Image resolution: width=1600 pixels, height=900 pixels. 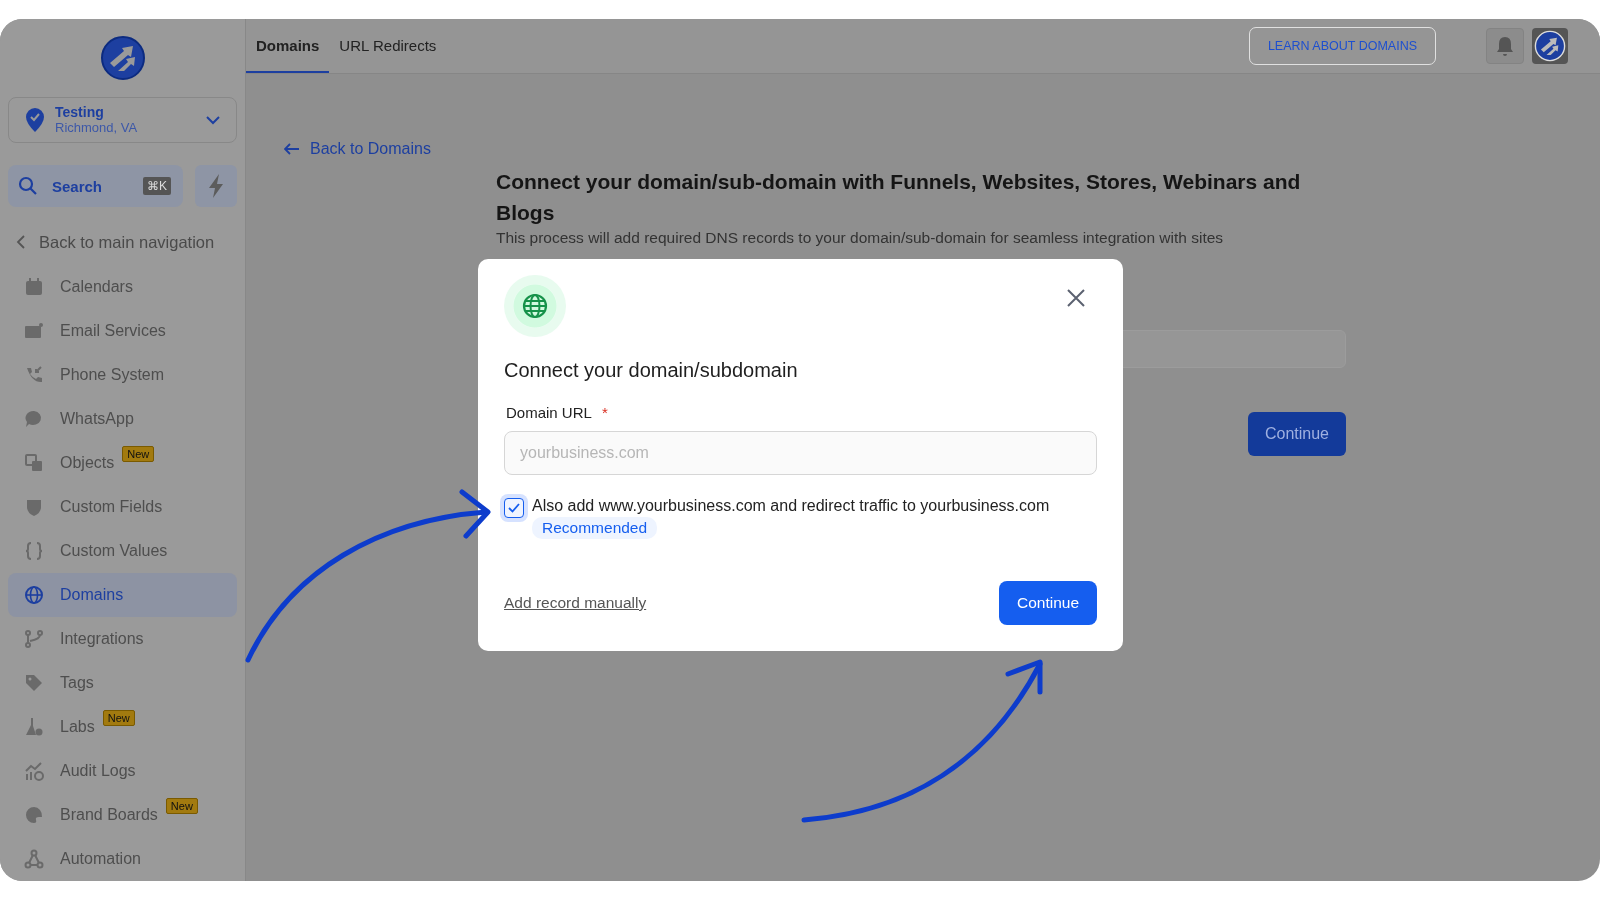 What do you see at coordinates (34, 419) in the screenshot?
I see `chat-bubble-icon` at bounding box center [34, 419].